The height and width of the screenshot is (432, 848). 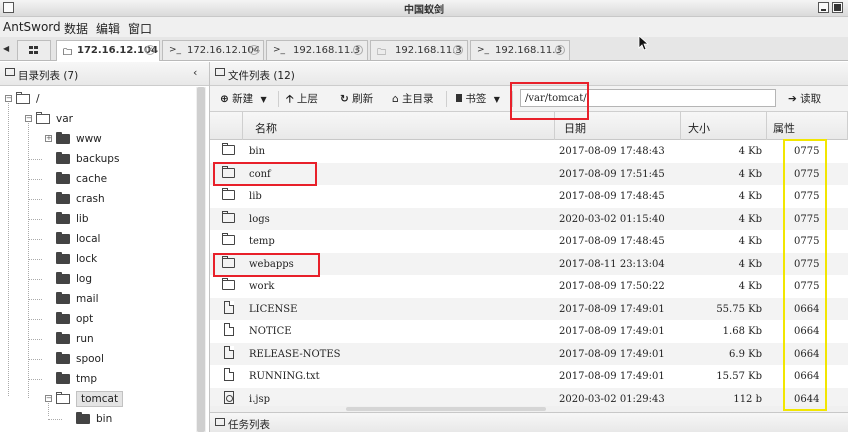 I want to click on file-date: 2020-03-02 01:15:40, so click(x=612, y=219).